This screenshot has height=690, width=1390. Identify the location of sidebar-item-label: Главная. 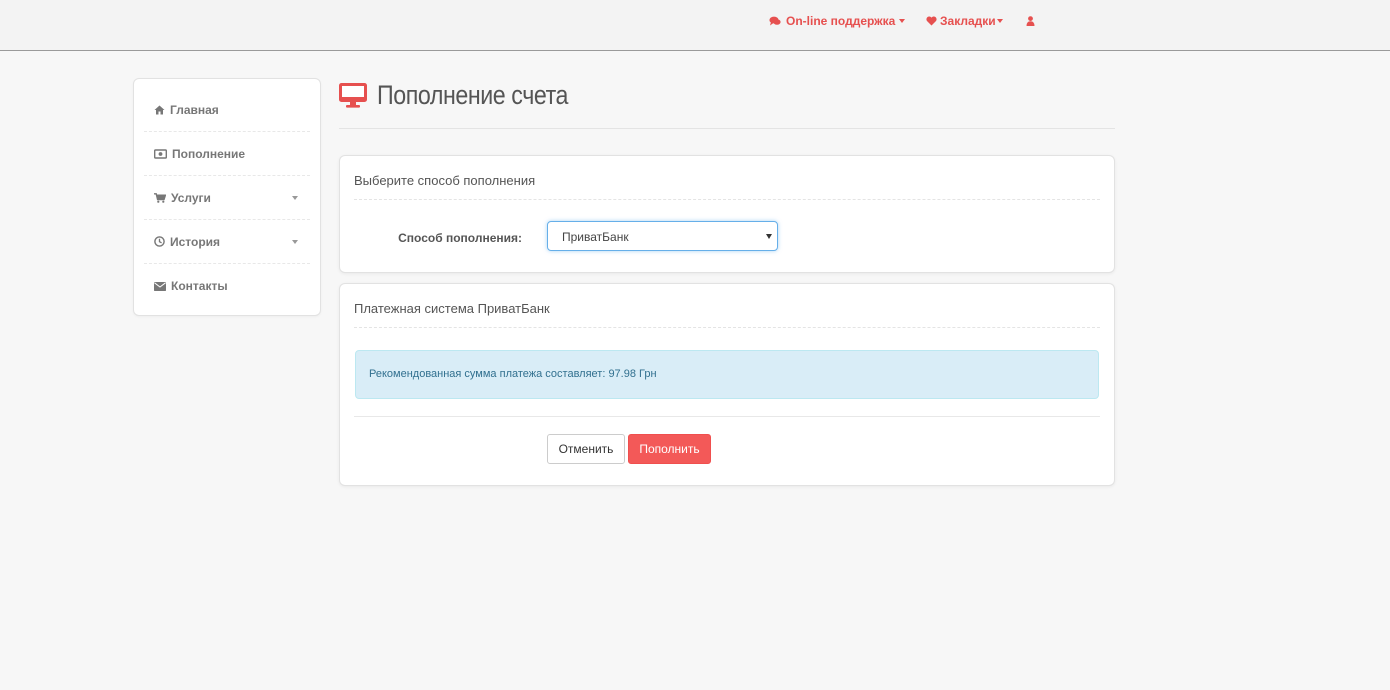
(194, 109).